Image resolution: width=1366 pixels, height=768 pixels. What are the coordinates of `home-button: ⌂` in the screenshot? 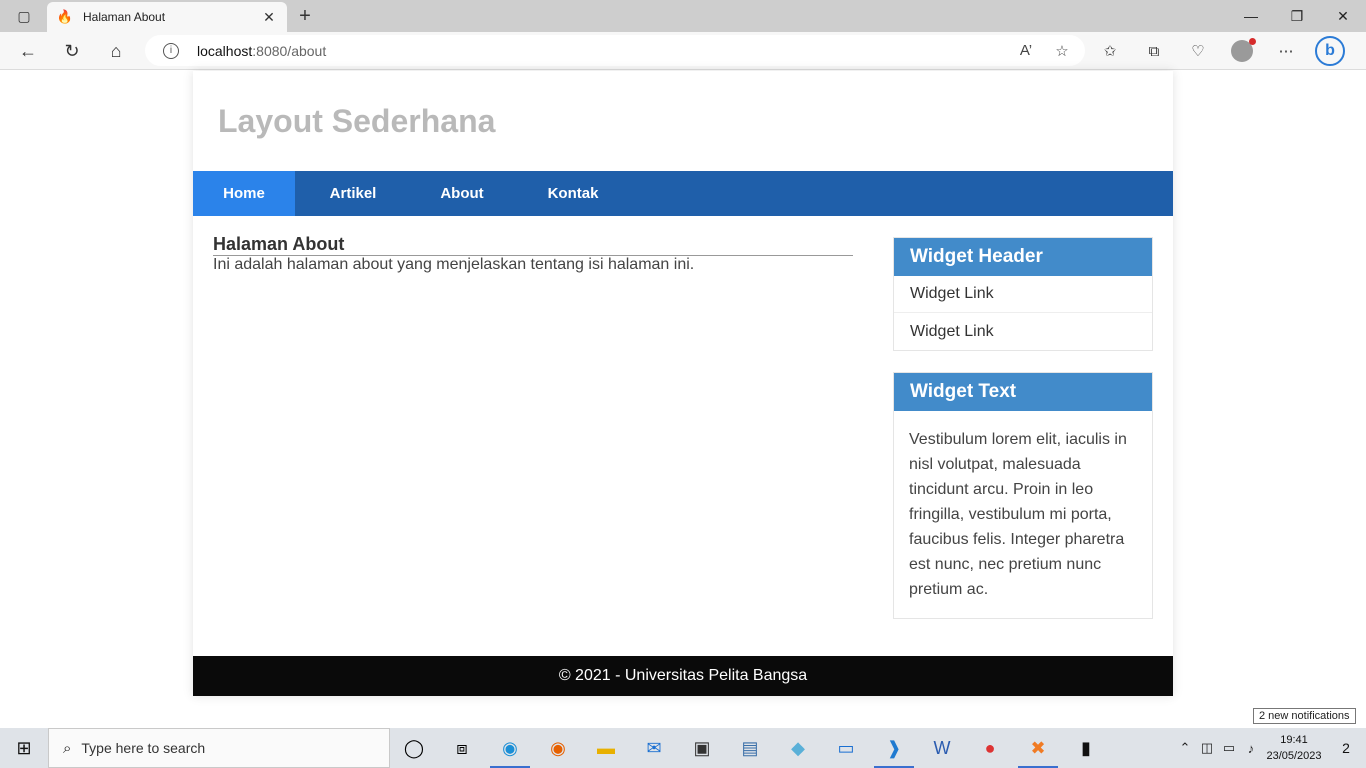 It's located at (116, 51).